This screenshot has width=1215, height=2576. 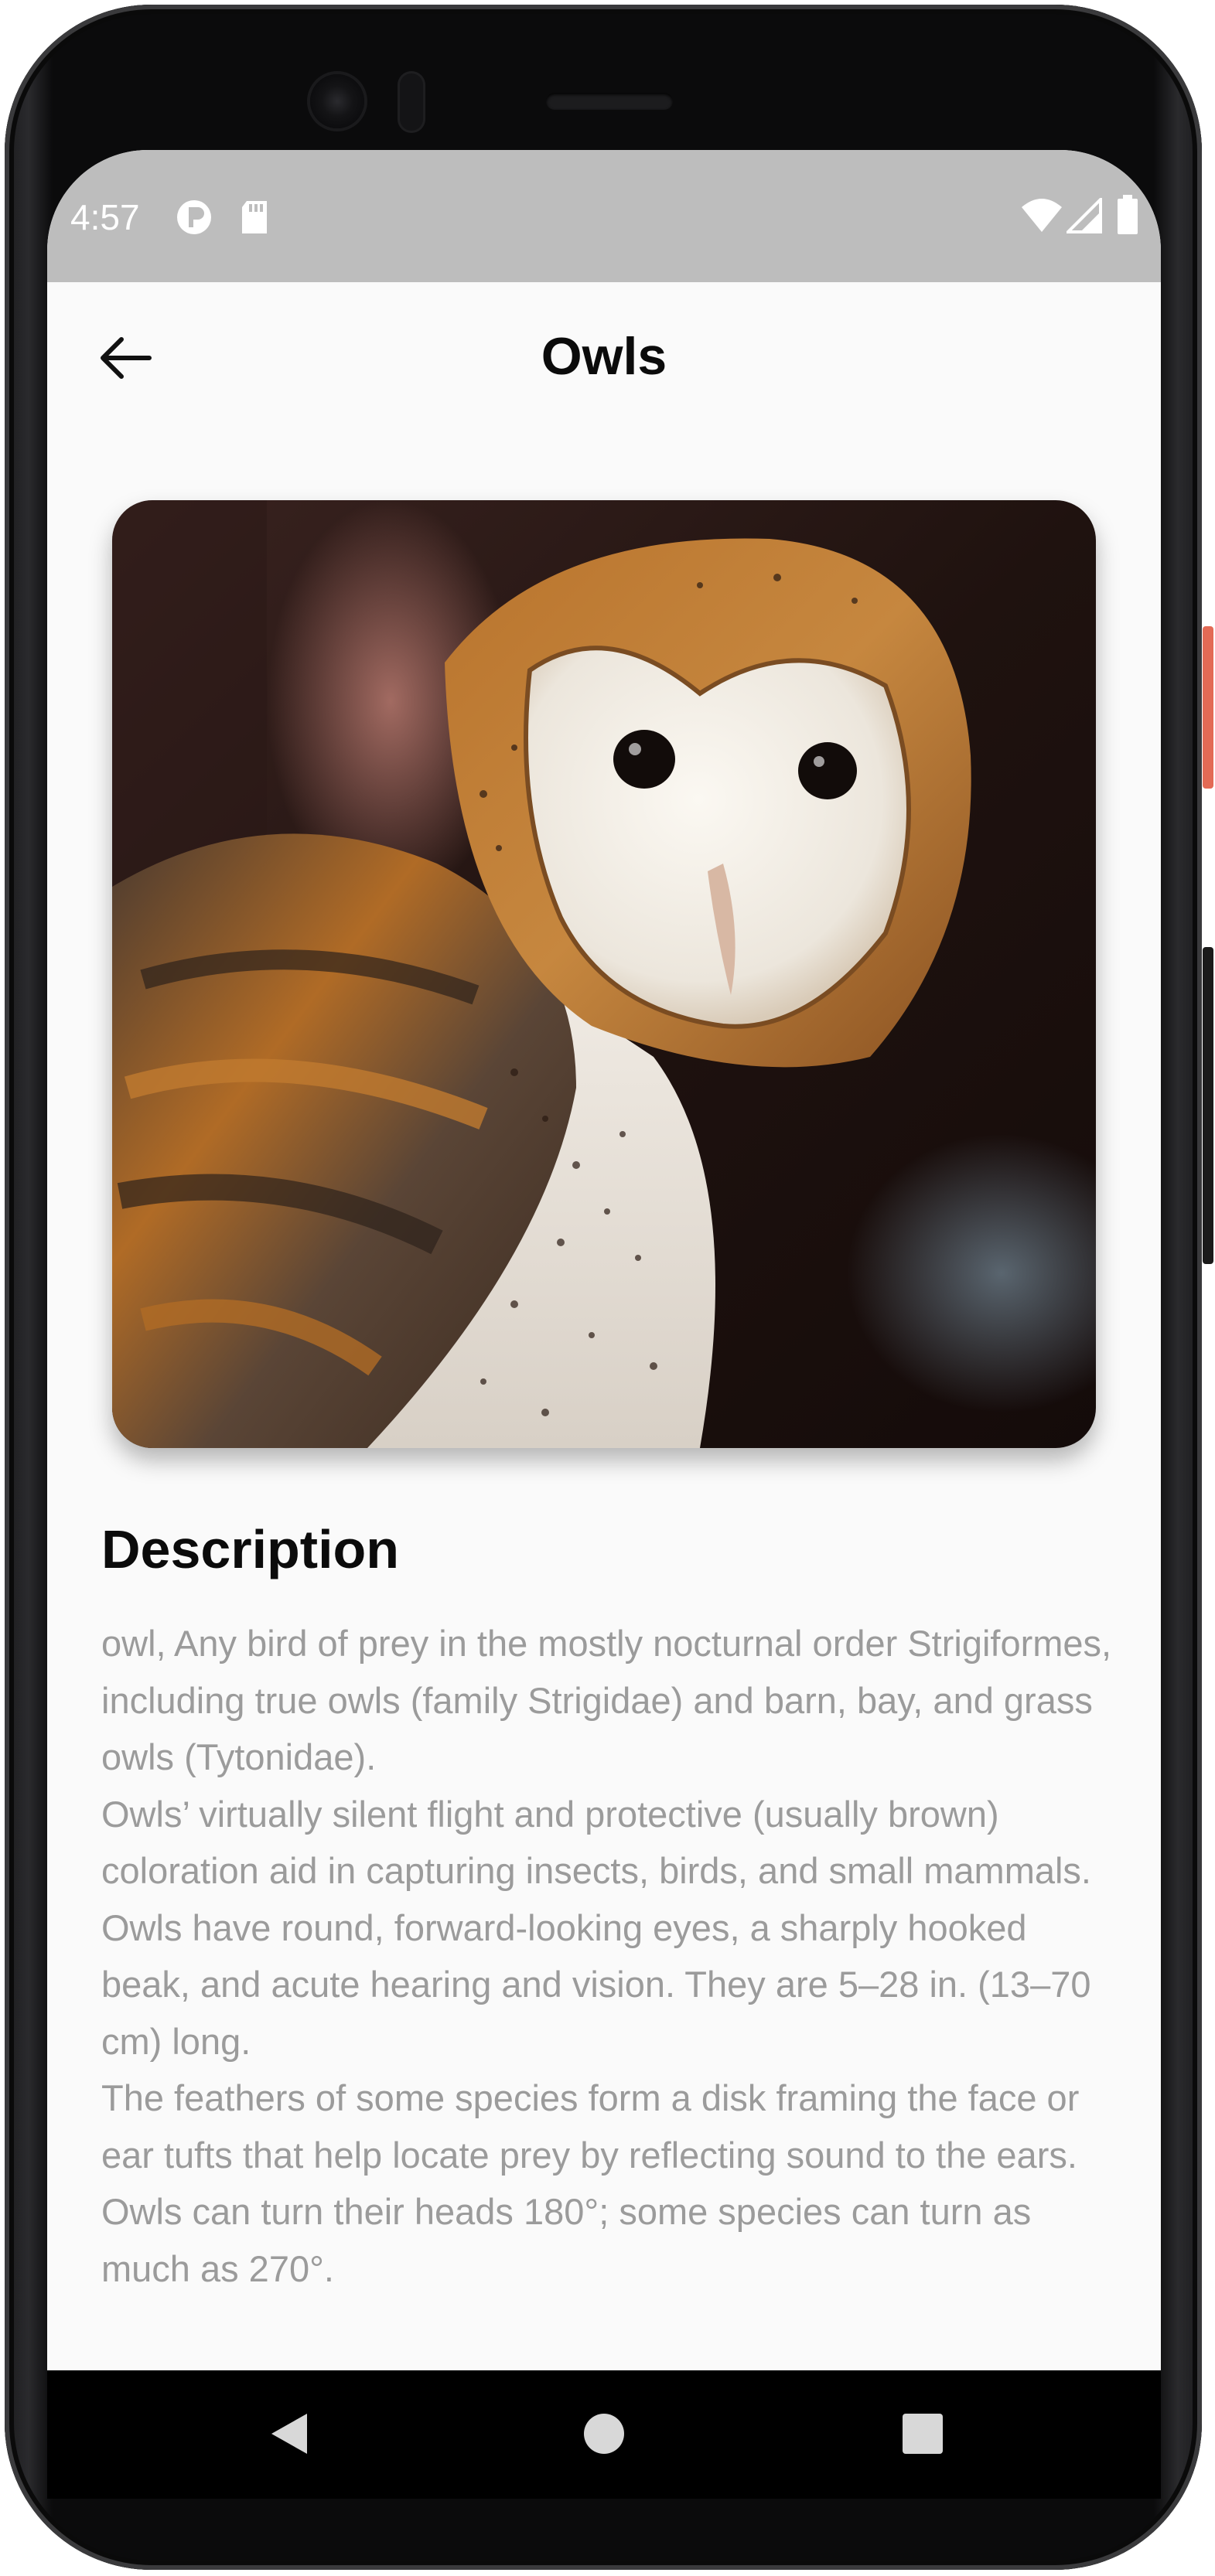 What do you see at coordinates (250, 1549) in the screenshot?
I see `description-heading: Description` at bounding box center [250, 1549].